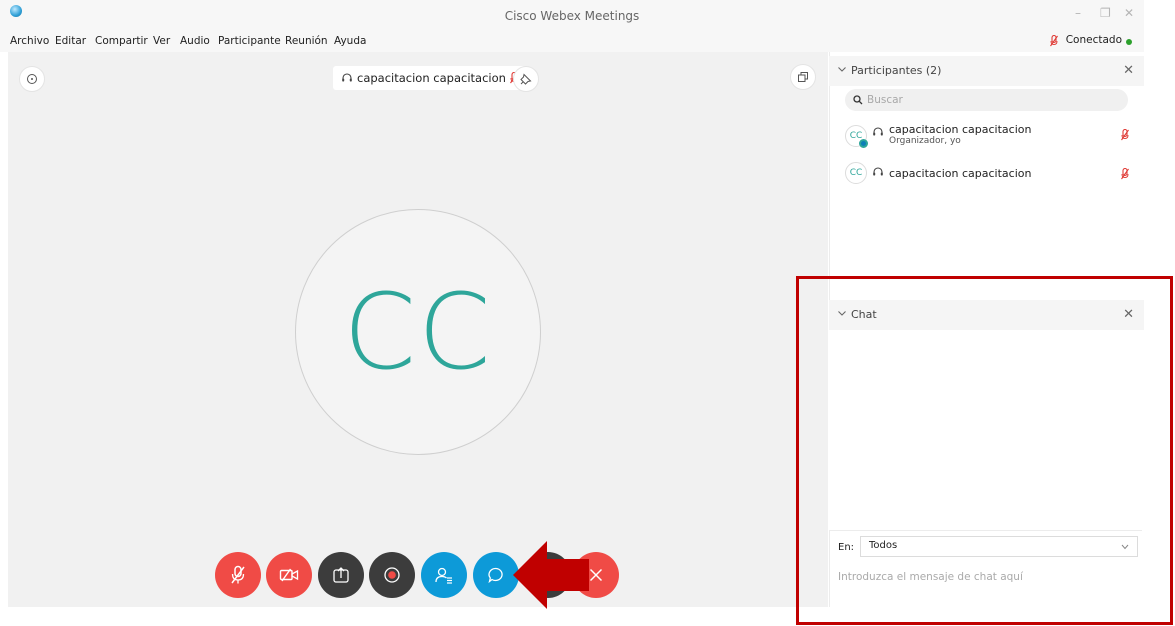 The height and width of the screenshot is (626, 1175). Describe the element at coordinates (896, 70) in the screenshot. I see `participants-panel-title: Participantes (2)` at that location.